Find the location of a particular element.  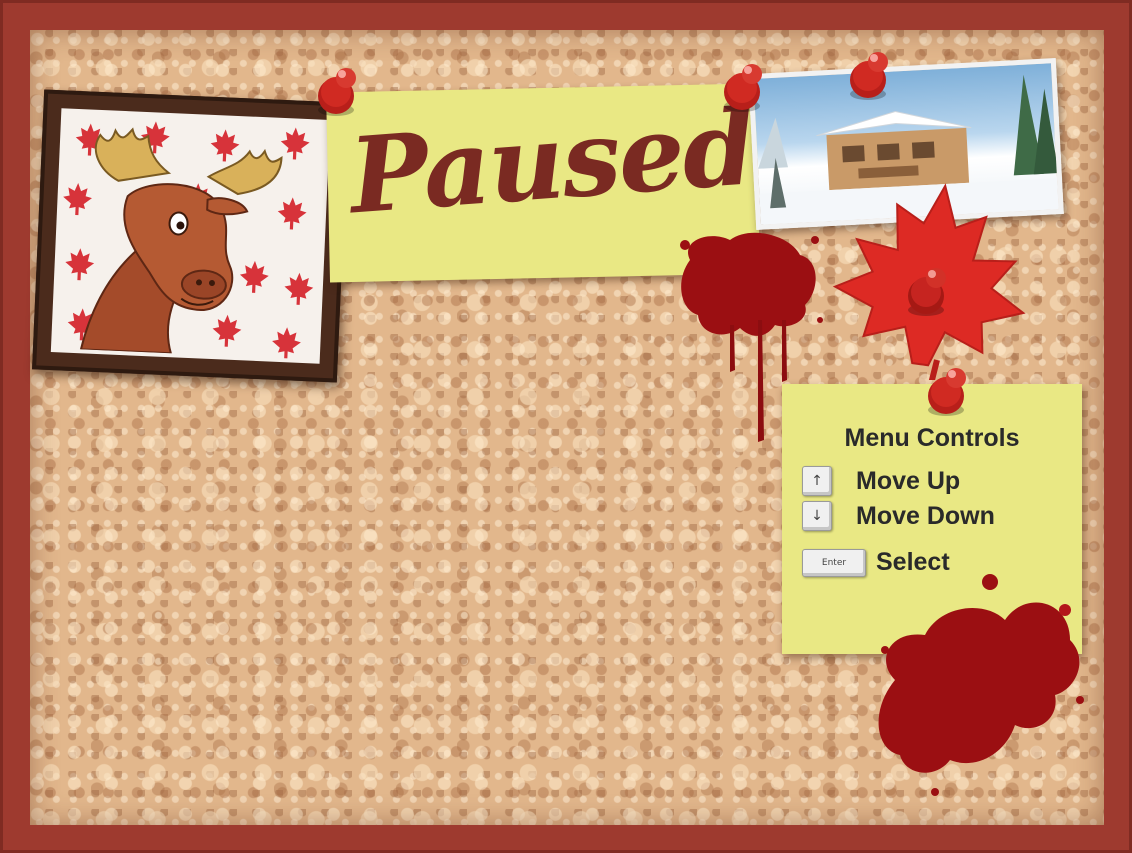

up-arrow-key-icon: ↑ is located at coordinates (817, 481).